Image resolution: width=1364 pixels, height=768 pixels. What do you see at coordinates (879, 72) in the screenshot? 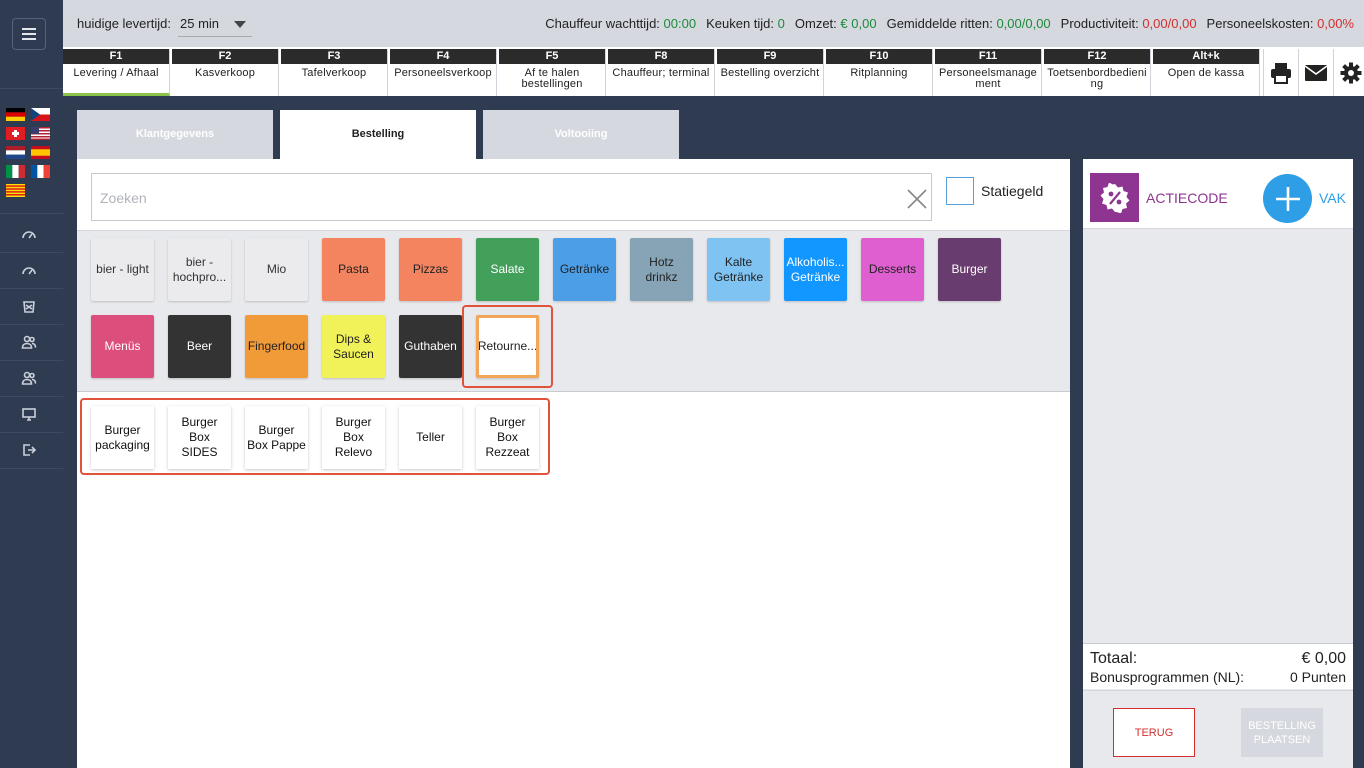
I see `fkey-f10: F10 Ritplanning` at bounding box center [879, 72].